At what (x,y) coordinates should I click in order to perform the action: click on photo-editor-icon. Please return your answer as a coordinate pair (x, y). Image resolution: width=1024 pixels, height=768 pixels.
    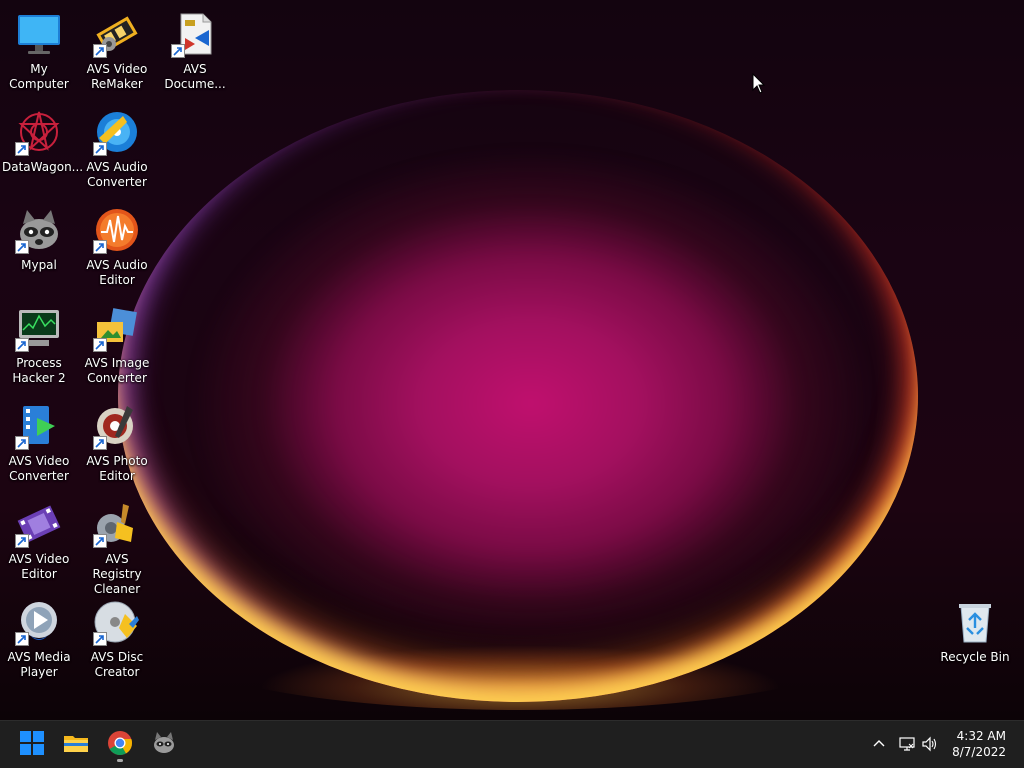
    Looking at the image, I should click on (117, 426).